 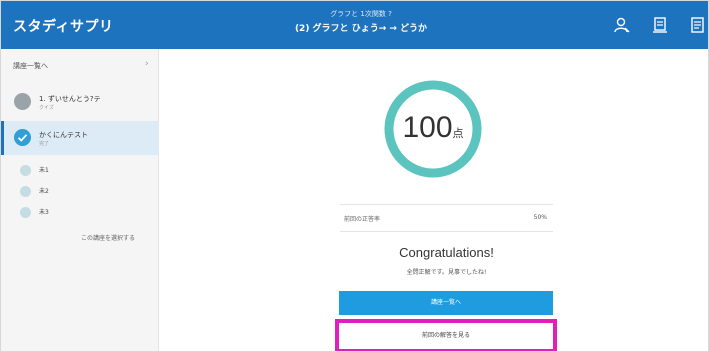 I want to click on lesson-title: (2) グラフと ひょう→ → どうか, so click(x=361, y=29).